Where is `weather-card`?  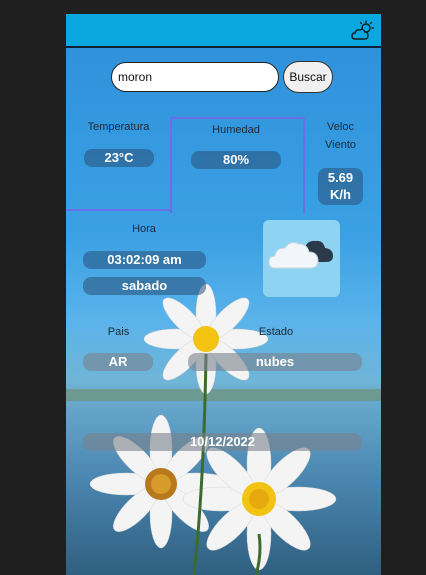
weather-card is located at coordinates (301, 258).